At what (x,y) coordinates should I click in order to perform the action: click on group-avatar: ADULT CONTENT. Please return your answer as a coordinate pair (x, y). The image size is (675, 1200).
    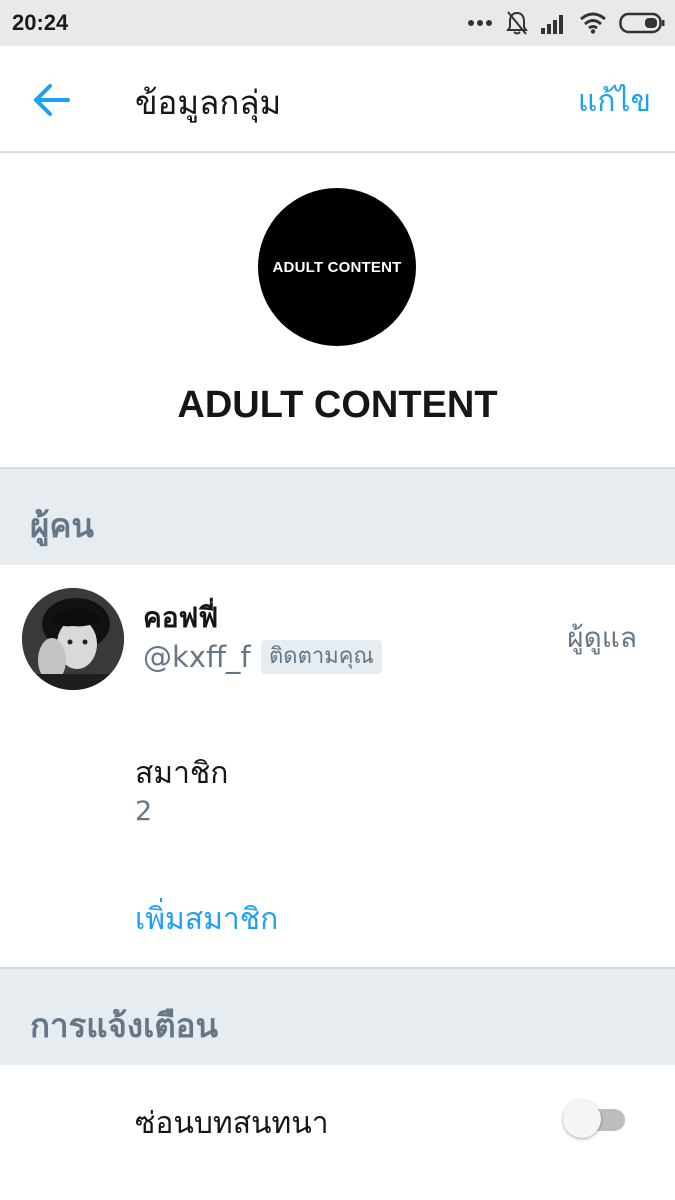
    Looking at the image, I should click on (337, 267).